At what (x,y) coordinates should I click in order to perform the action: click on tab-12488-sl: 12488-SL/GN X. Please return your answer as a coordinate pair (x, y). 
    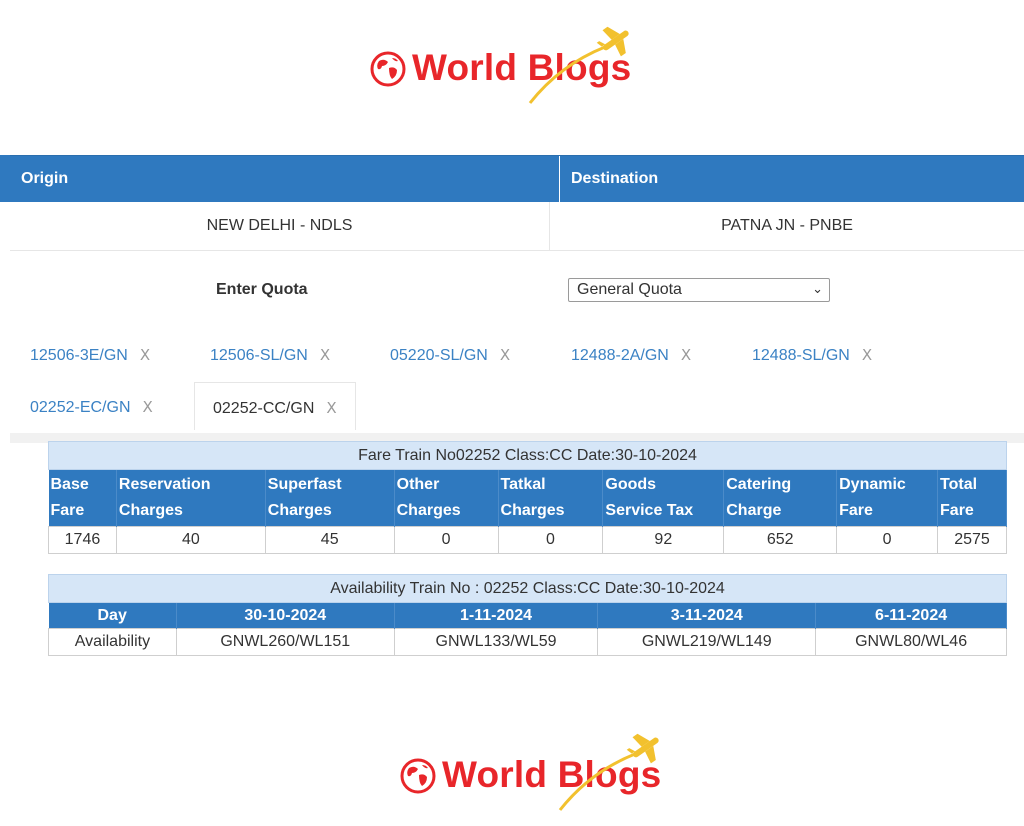
    Looking at the image, I should click on (812, 355).